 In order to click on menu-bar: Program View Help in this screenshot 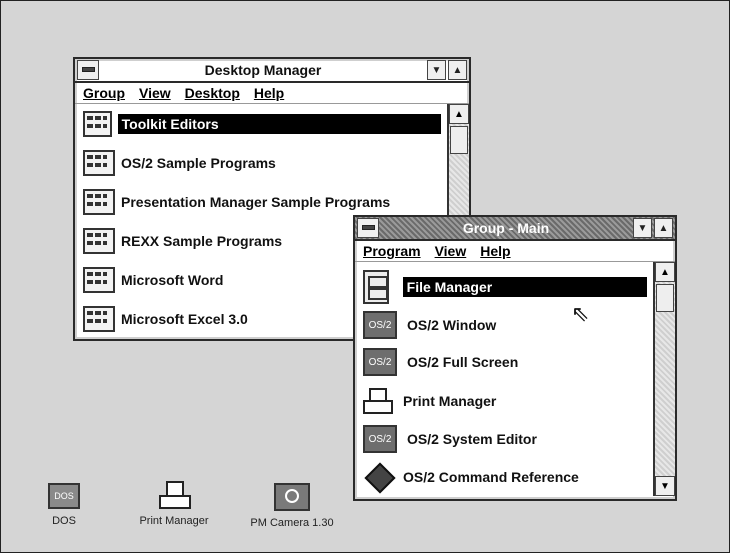, I will do `click(515, 251)`.